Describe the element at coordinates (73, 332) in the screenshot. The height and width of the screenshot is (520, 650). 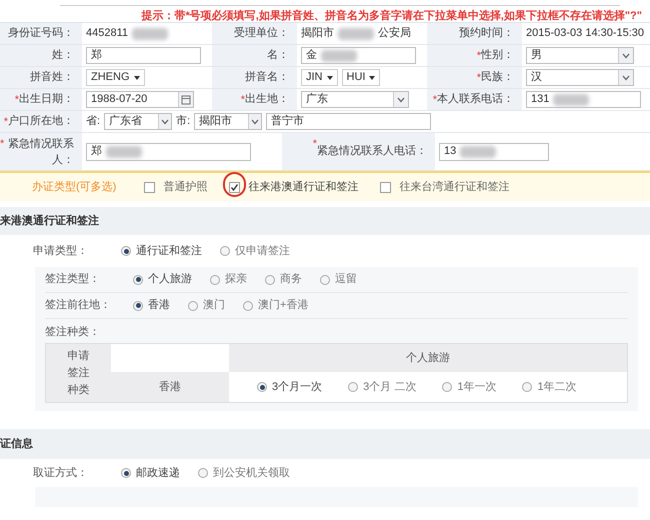
I see `field-label: 签注种类：` at that location.